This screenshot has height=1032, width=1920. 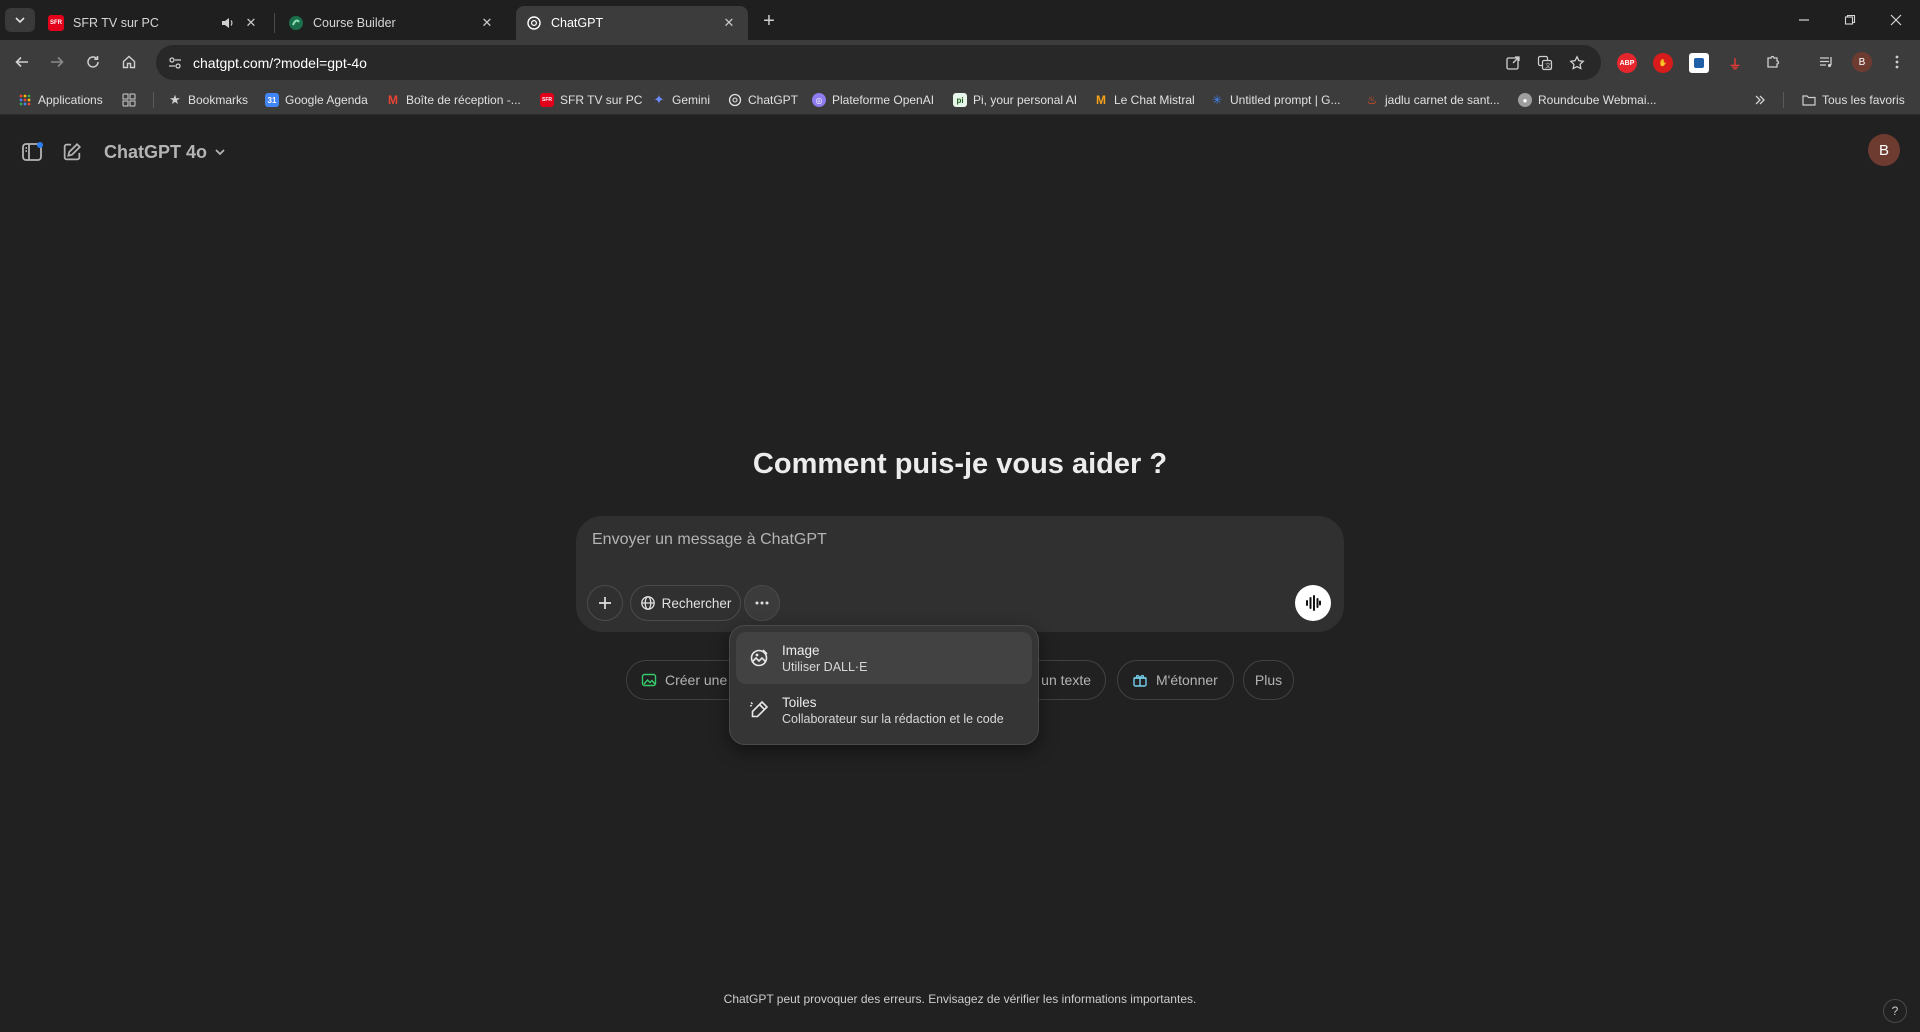 I want to click on bookmark-label: Le Chat Mistral, so click(x=1154, y=100).